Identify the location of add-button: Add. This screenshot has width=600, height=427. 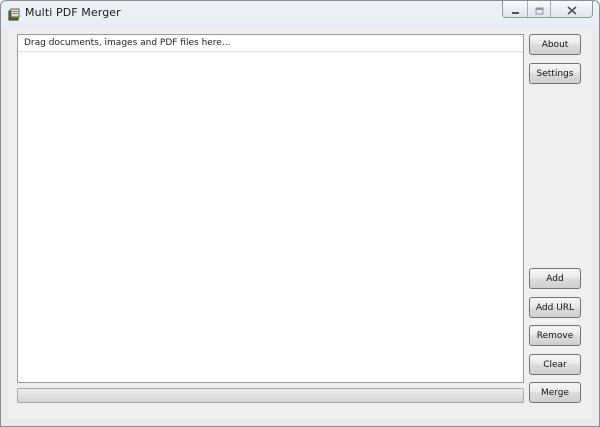
(555, 278).